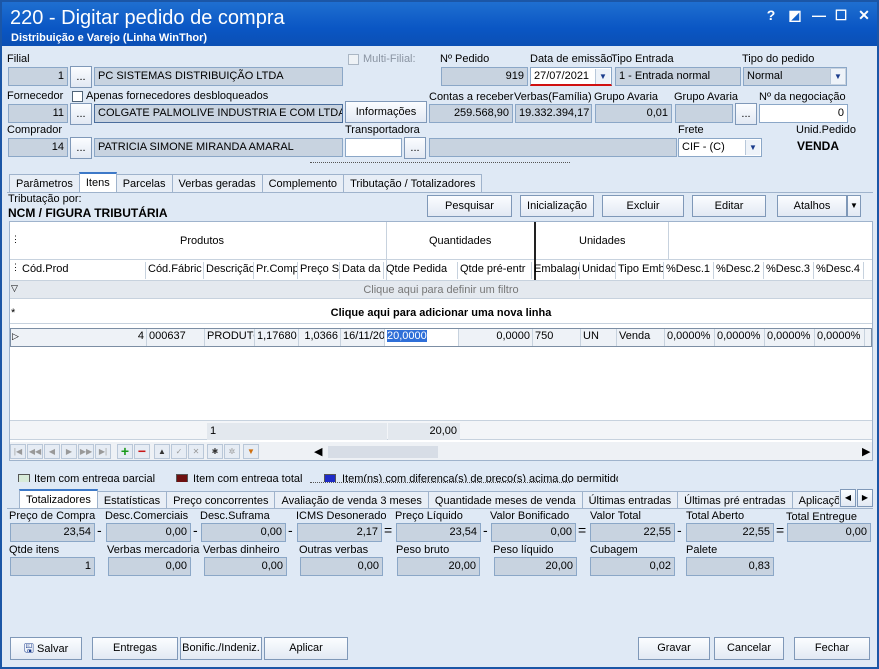  I want to click on bonific-button: Bonific./Indeniz., so click(221, 648).